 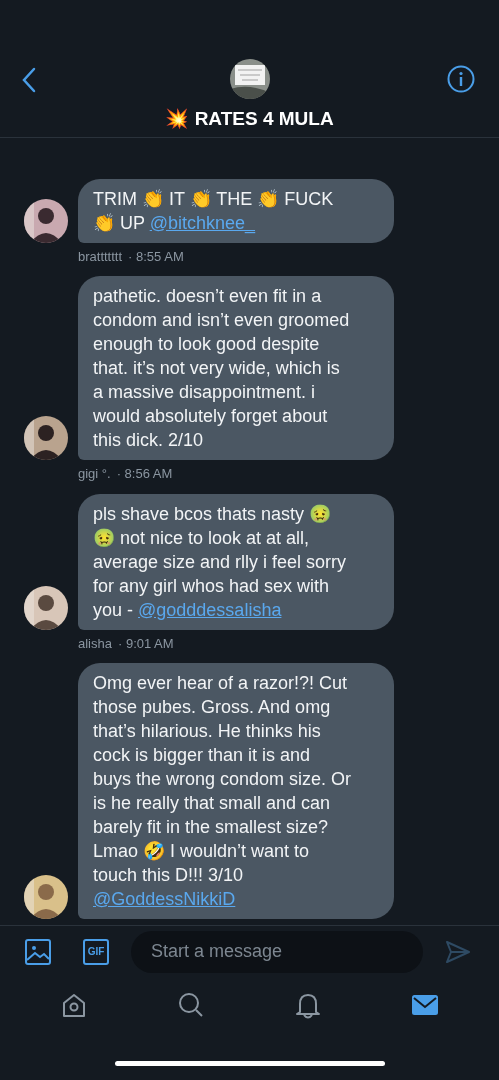 What do you see at coordinates (222, 368) in the screenshot?
I see `message-text: pathetic. doesn’t even fit in a condom and isn’t even groomed enough to look good despite that. it’s not very wide, which is a massive disappointment. i would absolutely forget about this dick. 2/10` at bounding box center [222, 368].